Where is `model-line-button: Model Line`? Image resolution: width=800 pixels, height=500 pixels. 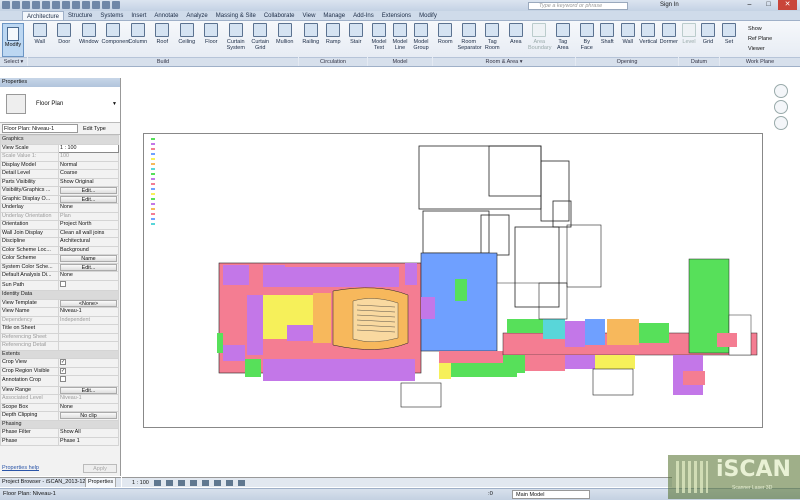
model-line-button: Model Line is located at coordinates (400, 39).